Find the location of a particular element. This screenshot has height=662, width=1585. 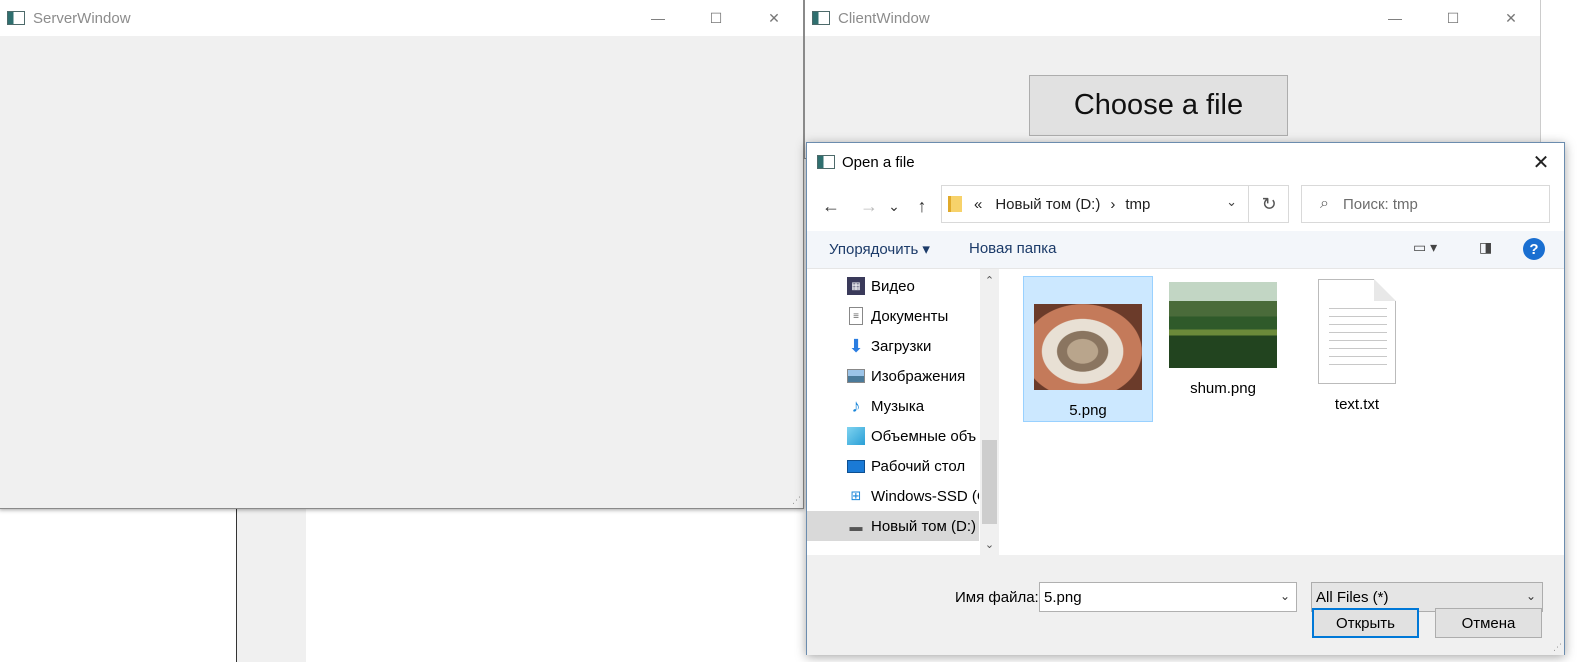

nav-item-windows-ssd: ⊞ Windows-SSD (C is located at coordinates (893, 496).